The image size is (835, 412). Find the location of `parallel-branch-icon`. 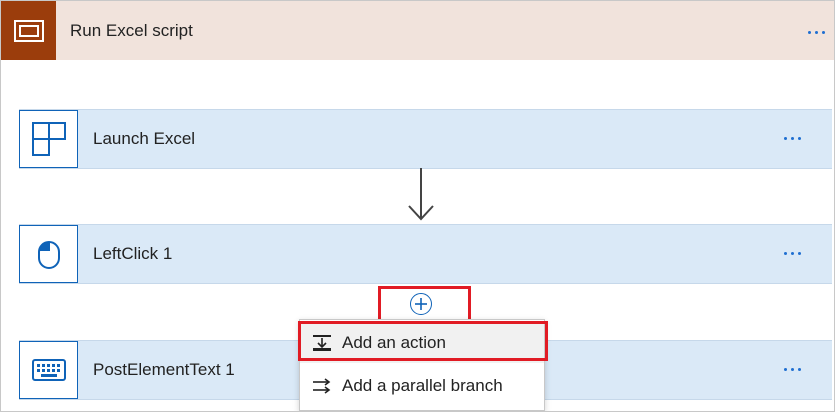

parallel-branch-icon is located at coordinates (322, 386).